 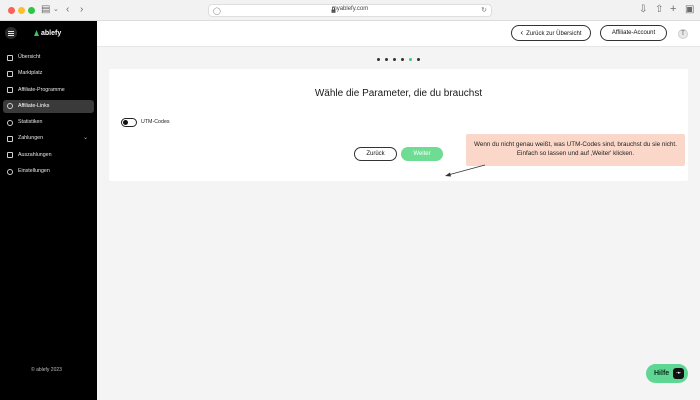 I want to click on reload-icon: ↻, so click(x=484, y=10).